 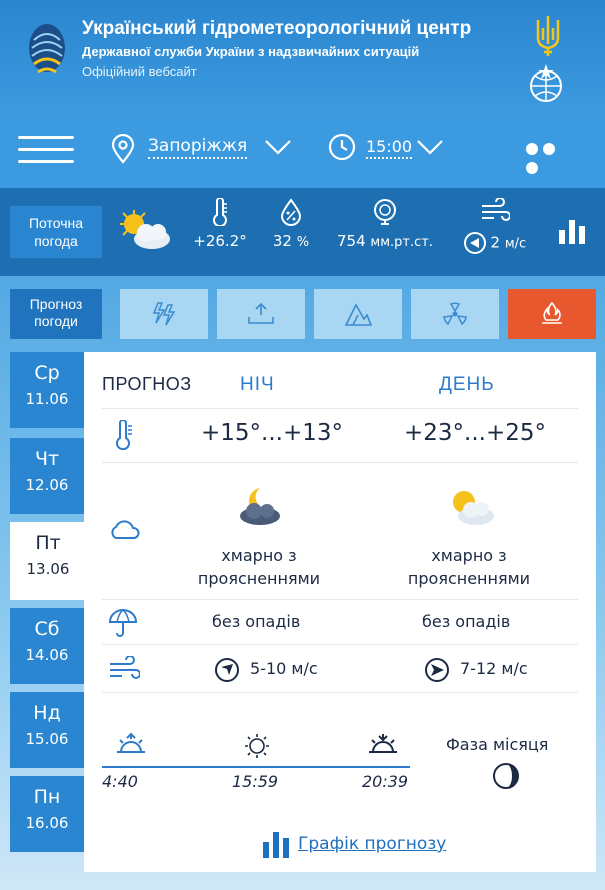 I want to click on forecast-label: Прогноз погоди, so click(x=56, y=314).